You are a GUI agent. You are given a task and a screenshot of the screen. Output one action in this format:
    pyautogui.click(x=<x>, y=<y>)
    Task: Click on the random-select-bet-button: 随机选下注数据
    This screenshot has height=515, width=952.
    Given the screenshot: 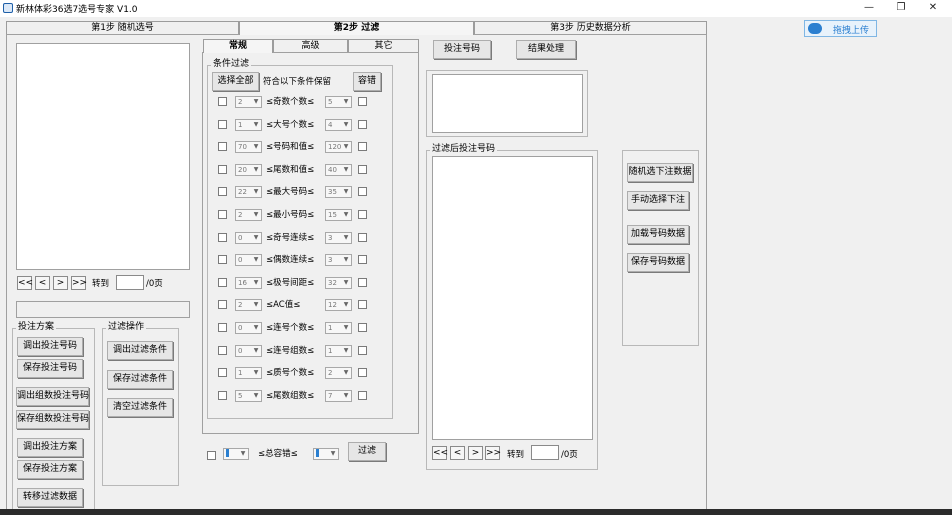 What is the action you would take?
    pyautogui.click(x=660, y=172)
    